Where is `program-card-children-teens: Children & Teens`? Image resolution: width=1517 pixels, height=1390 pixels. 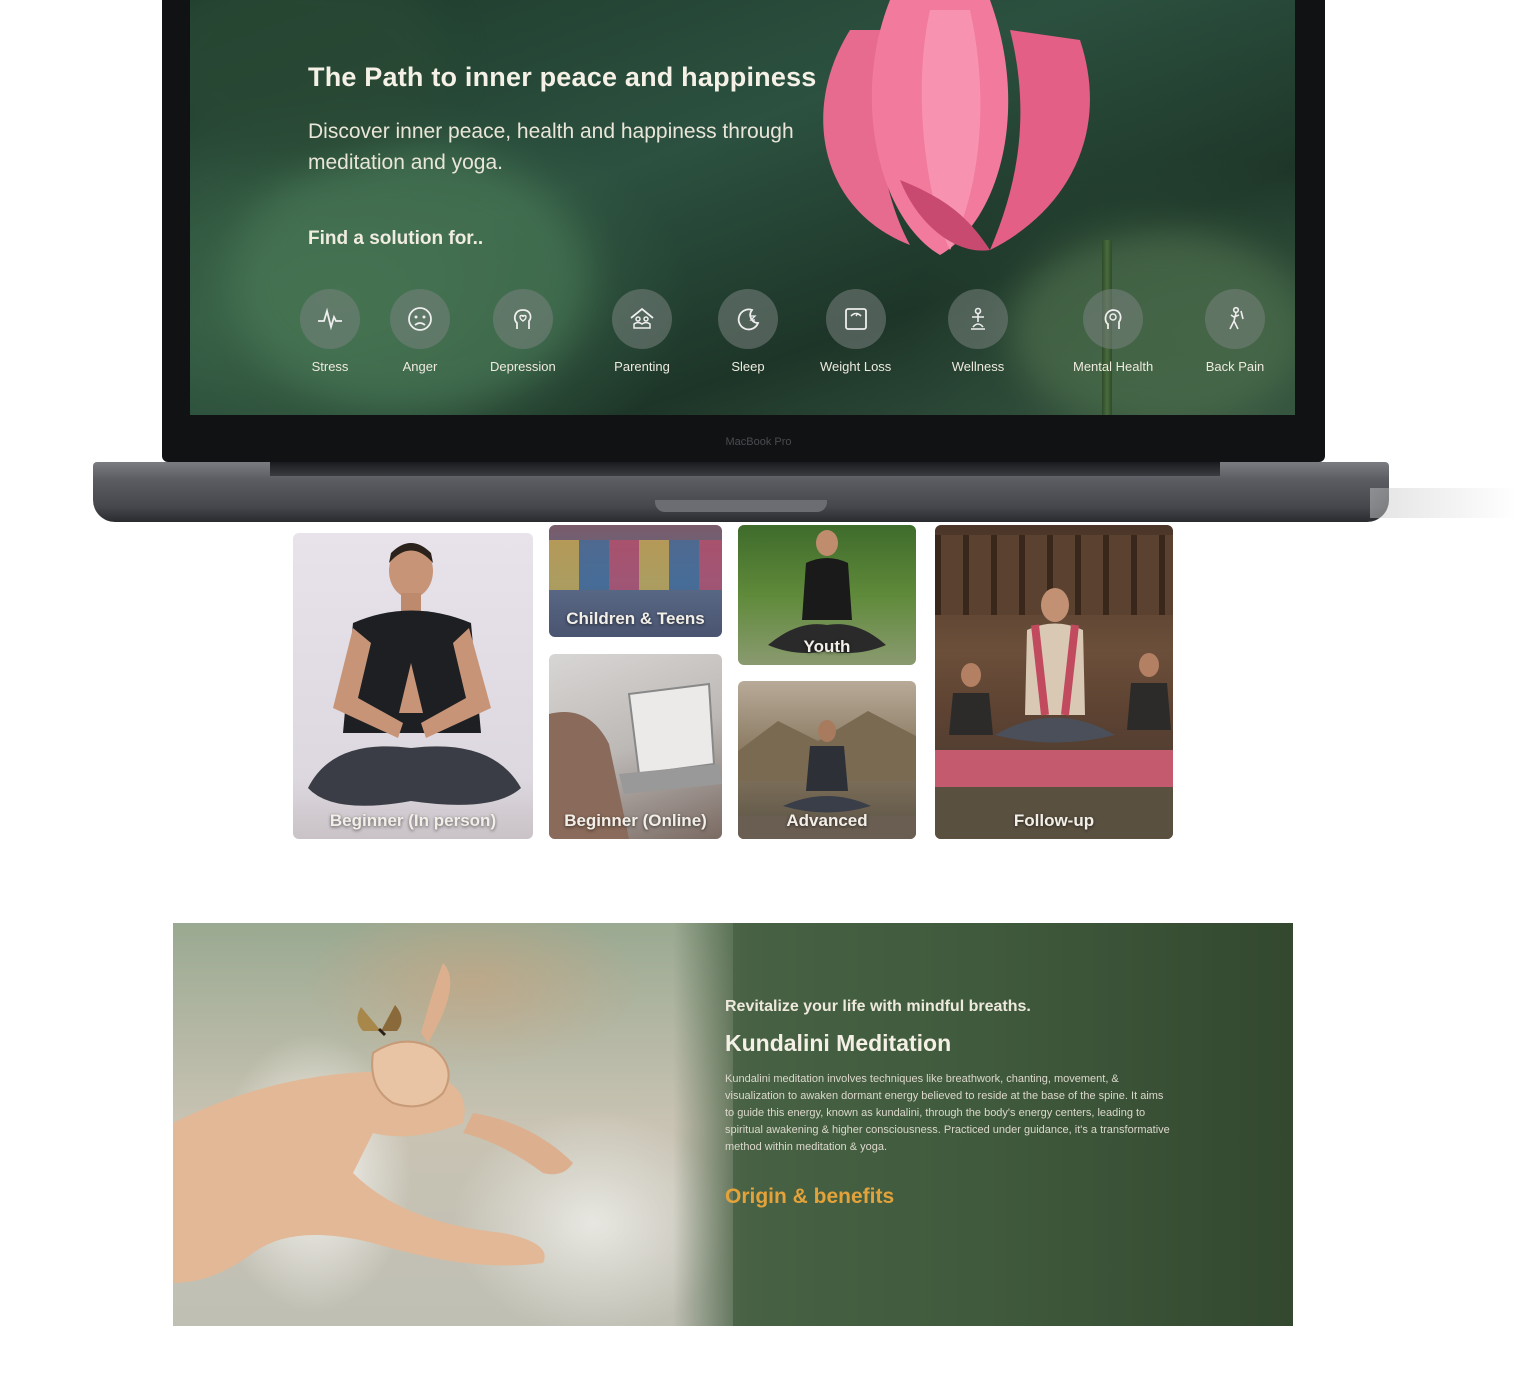 program-card-children-teens: Children & Teens is located at coordinates (635, 581).